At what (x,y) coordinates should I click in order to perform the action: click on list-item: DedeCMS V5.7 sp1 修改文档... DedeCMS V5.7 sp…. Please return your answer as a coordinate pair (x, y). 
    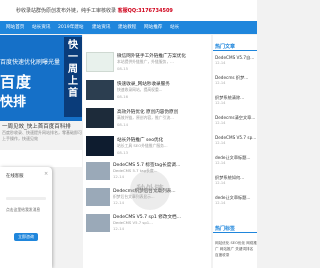
    Looking at the image, I should click on (147, 223).